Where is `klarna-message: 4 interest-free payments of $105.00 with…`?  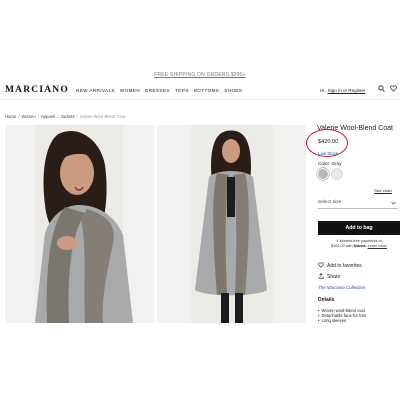 klarna-message: 4 interest-free payments of $105.00 with… is located at coordinates (359, 244).